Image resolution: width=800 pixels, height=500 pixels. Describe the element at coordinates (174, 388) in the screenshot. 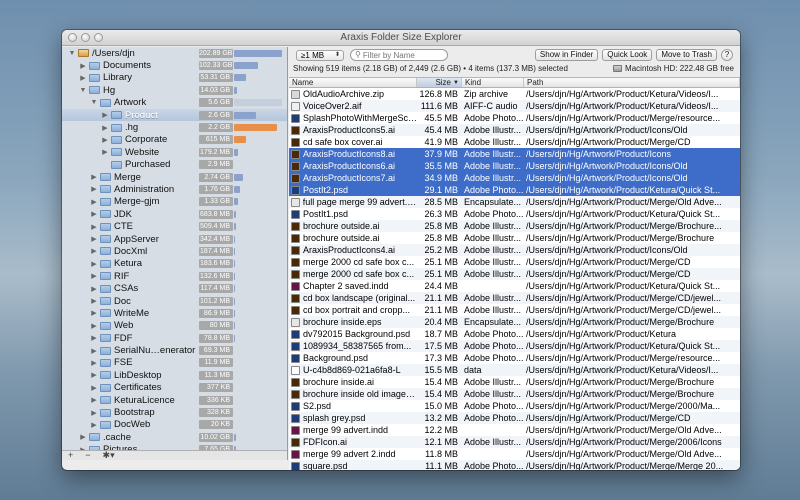

I see `tree-item: ▶ Certificates 377 KB` at that location.